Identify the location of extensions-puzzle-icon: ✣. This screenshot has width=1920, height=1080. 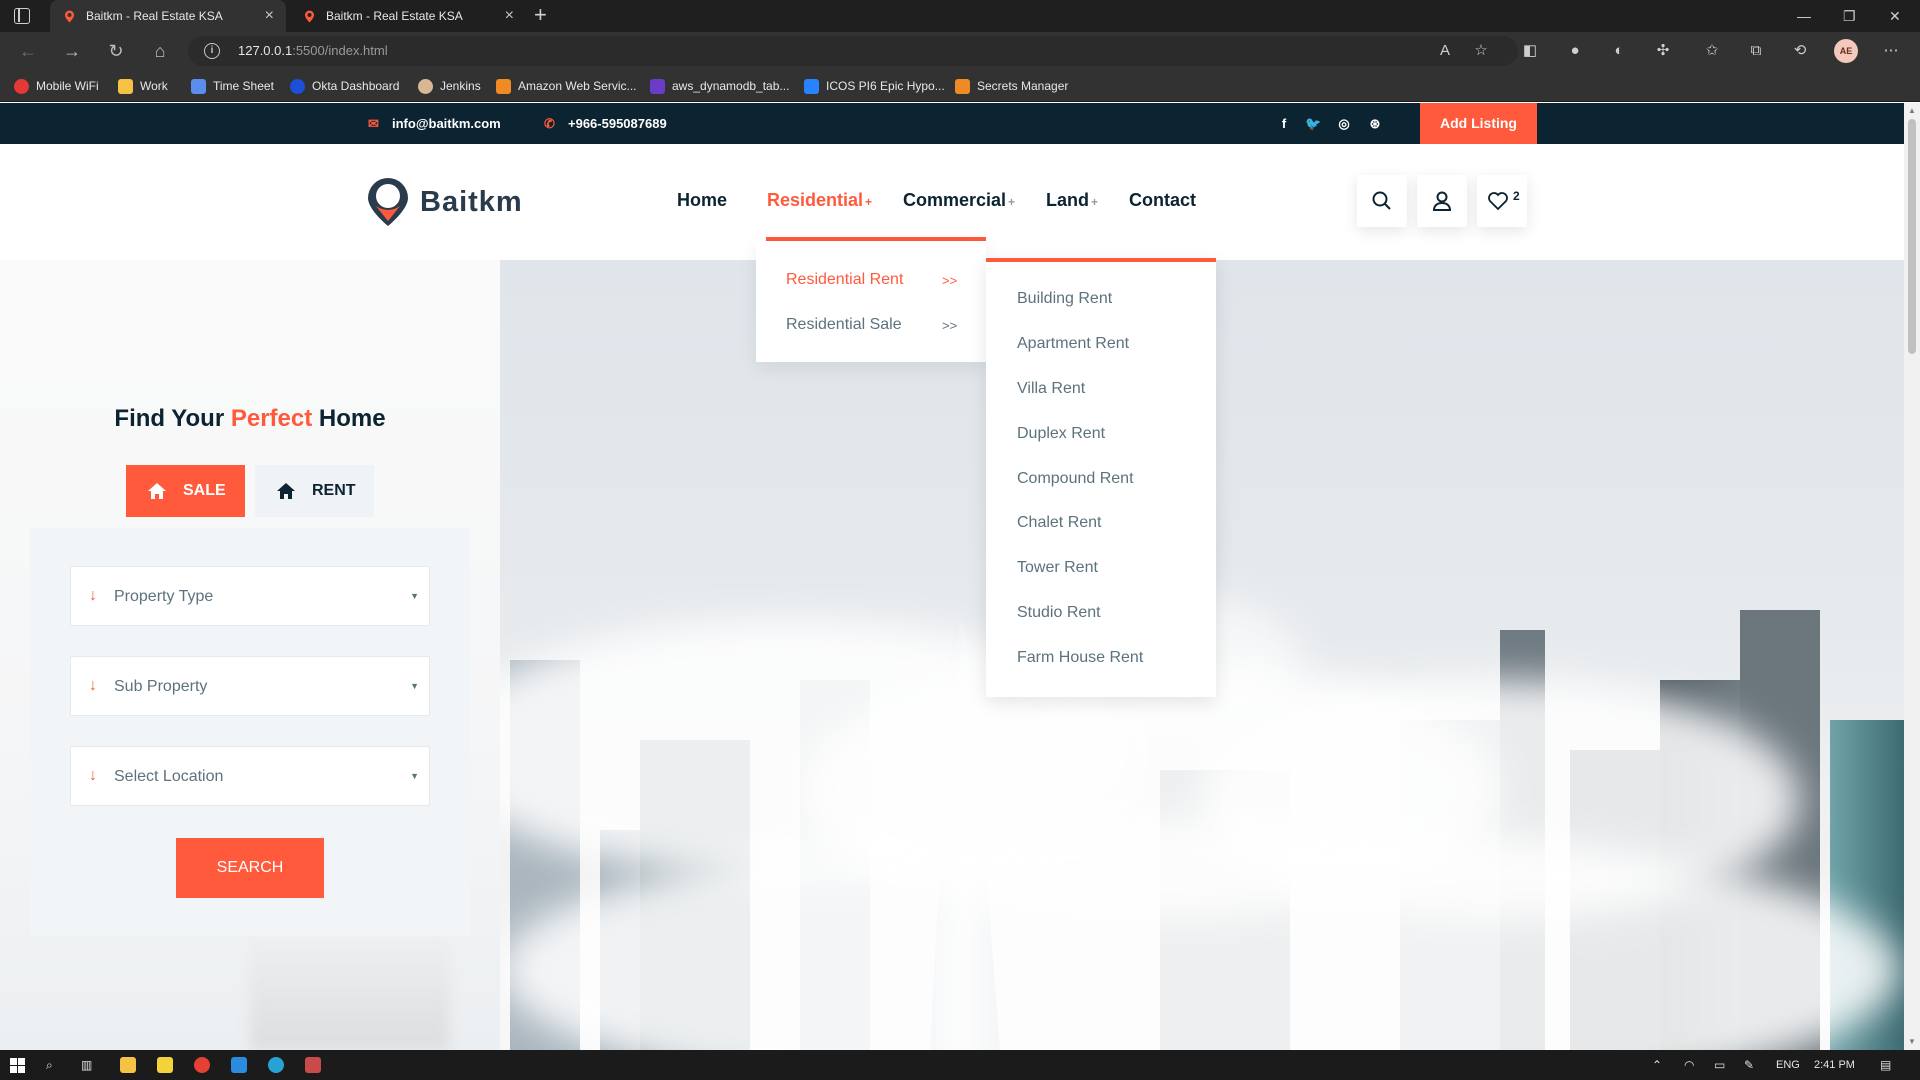
(1663, 51).